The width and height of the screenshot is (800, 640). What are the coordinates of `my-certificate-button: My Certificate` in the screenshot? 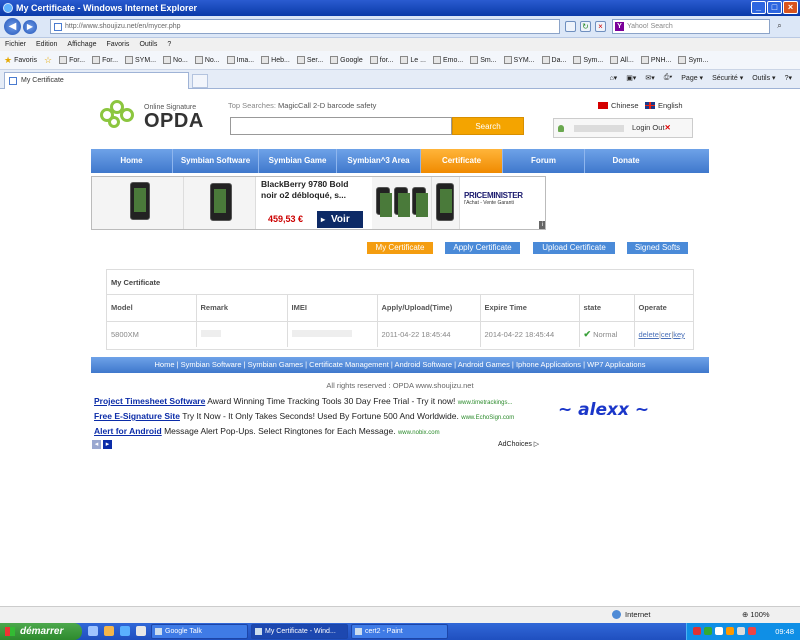 It's located at (400, 248).